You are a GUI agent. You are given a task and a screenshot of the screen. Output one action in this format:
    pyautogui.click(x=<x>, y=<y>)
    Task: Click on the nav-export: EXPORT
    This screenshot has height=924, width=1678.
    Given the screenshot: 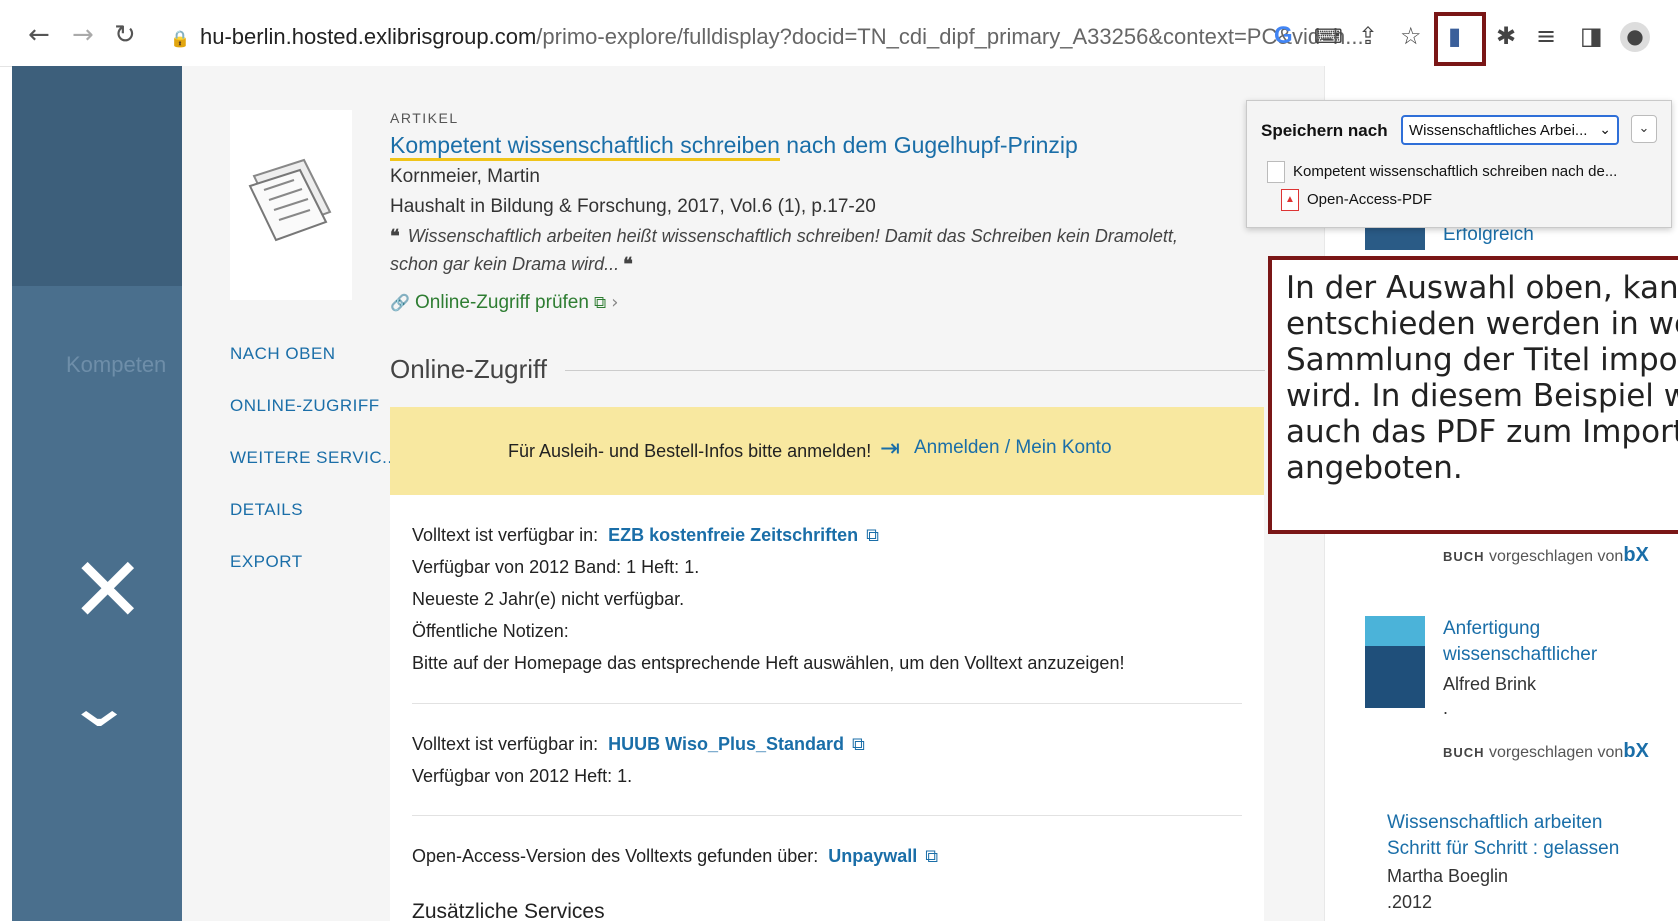 What is the action you would take?
    pyautogui.click(x=266, y=562)
    